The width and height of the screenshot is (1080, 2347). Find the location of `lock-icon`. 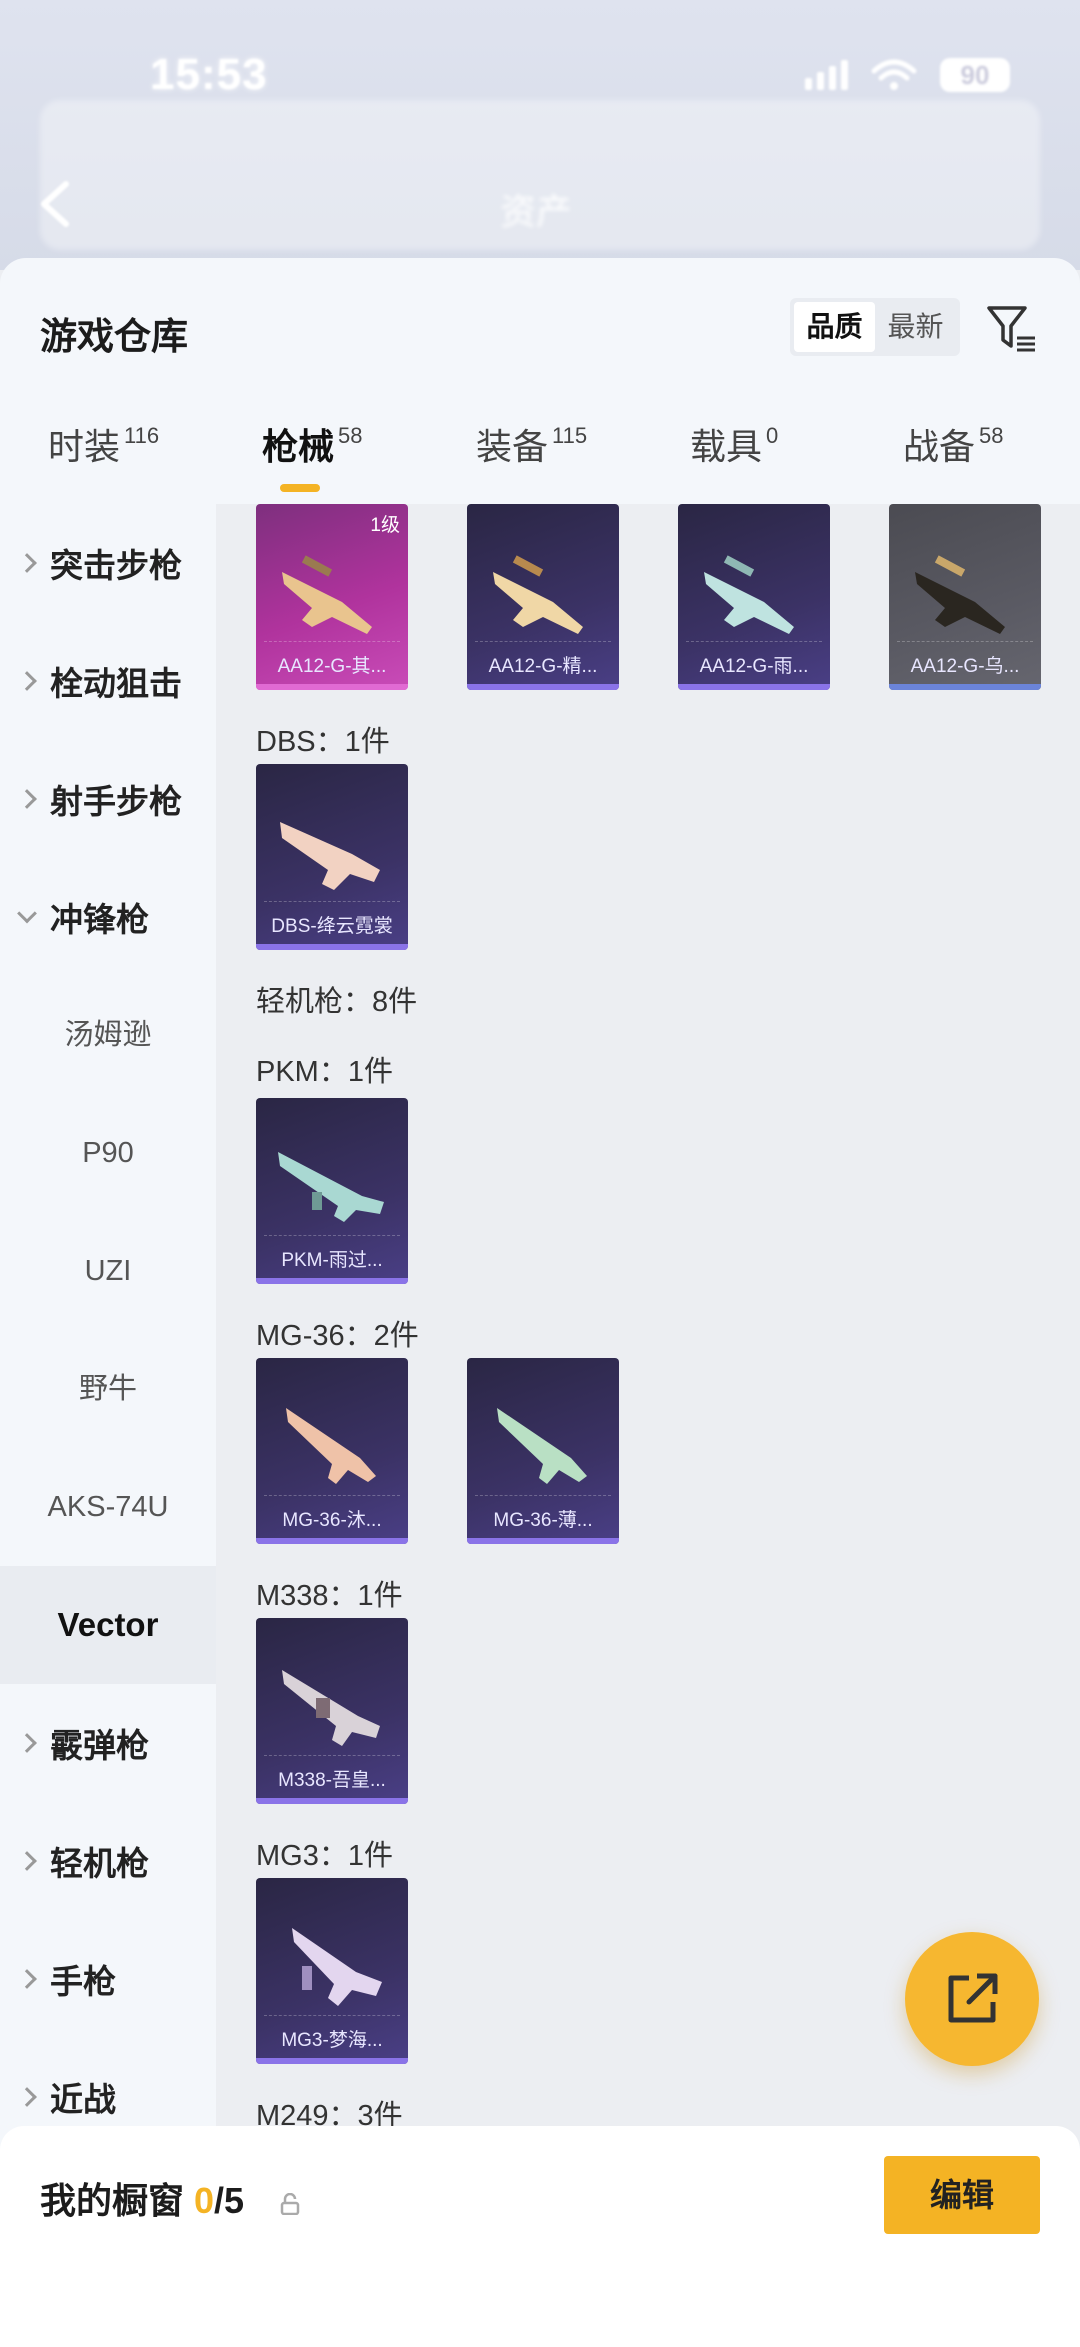

lock-icon is located at coordinates (290, 2204).